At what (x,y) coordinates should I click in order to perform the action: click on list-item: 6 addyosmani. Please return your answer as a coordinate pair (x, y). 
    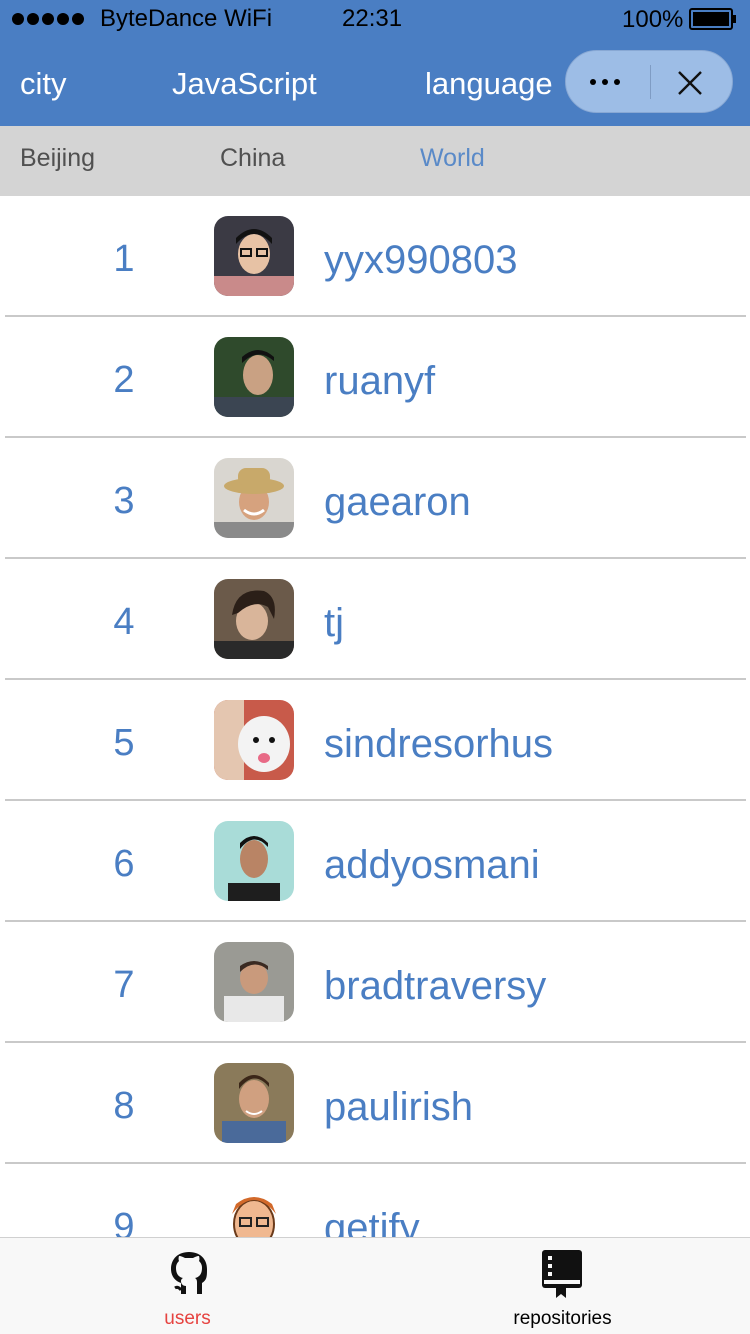
    Looking at the image, I should click on (375, 861).